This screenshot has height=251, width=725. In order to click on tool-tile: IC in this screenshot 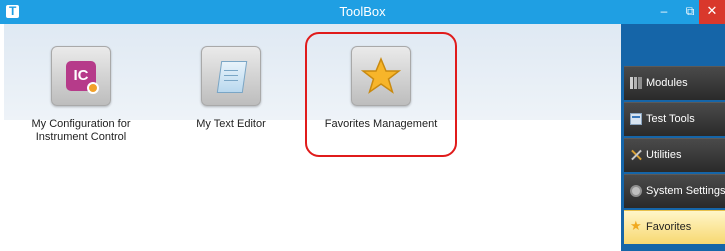, I will do `click(81, 76)`.